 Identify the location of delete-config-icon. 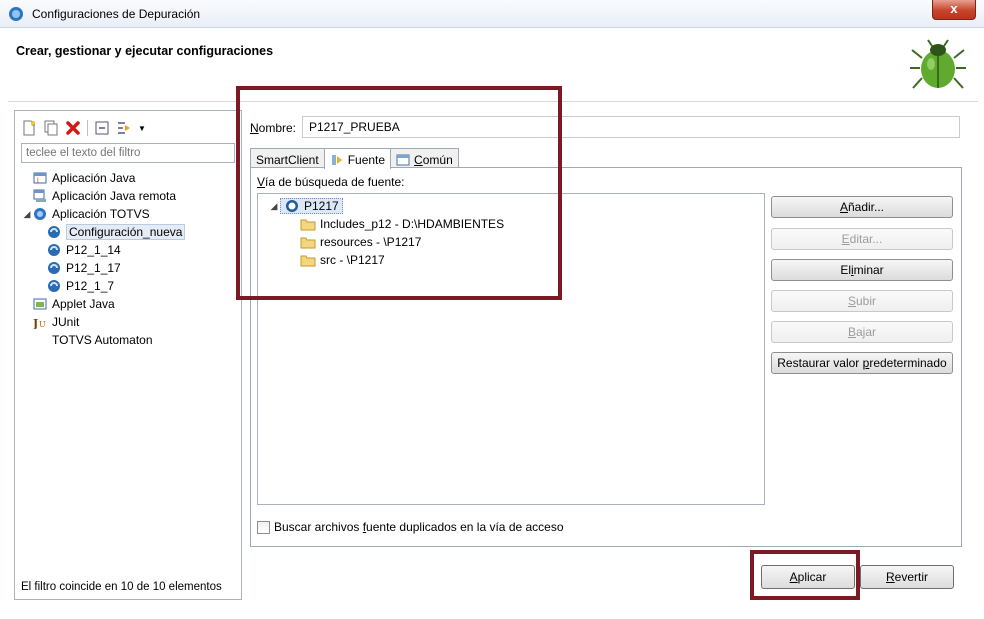
(73, 128).